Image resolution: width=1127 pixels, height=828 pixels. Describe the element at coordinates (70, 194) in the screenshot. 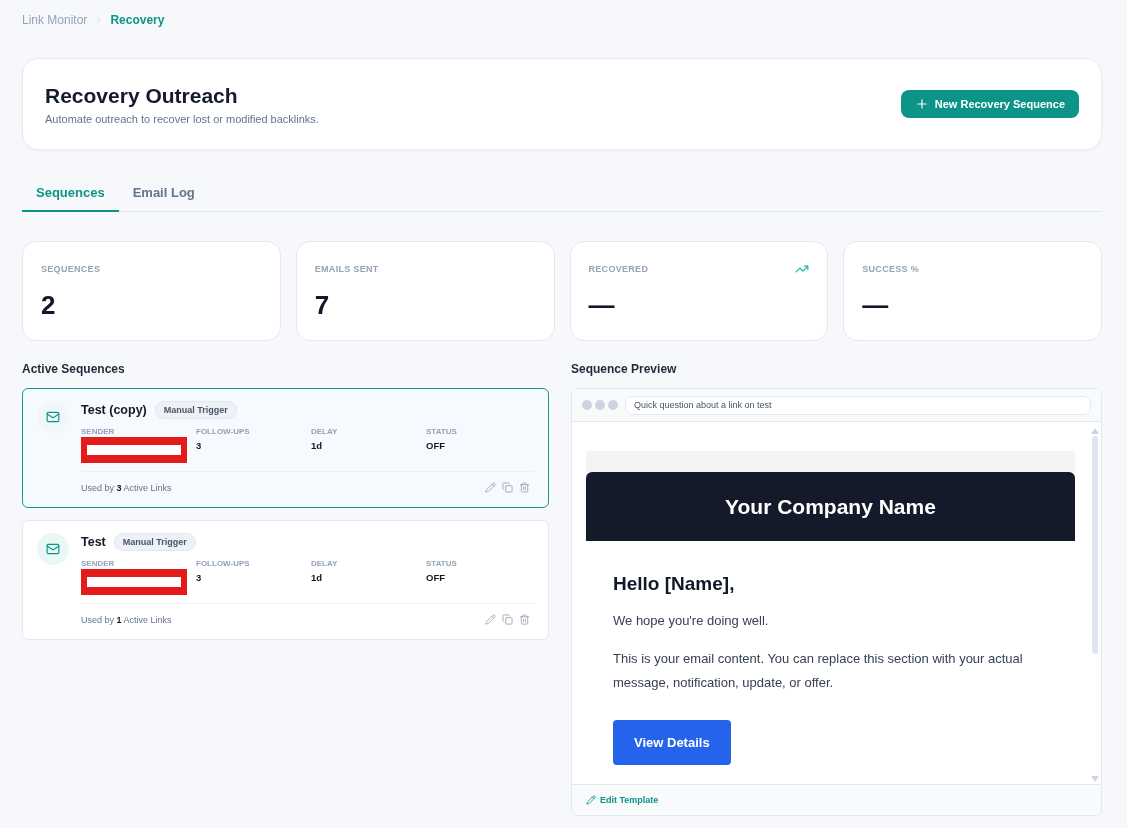

I see `tab: Sequences` at that location.